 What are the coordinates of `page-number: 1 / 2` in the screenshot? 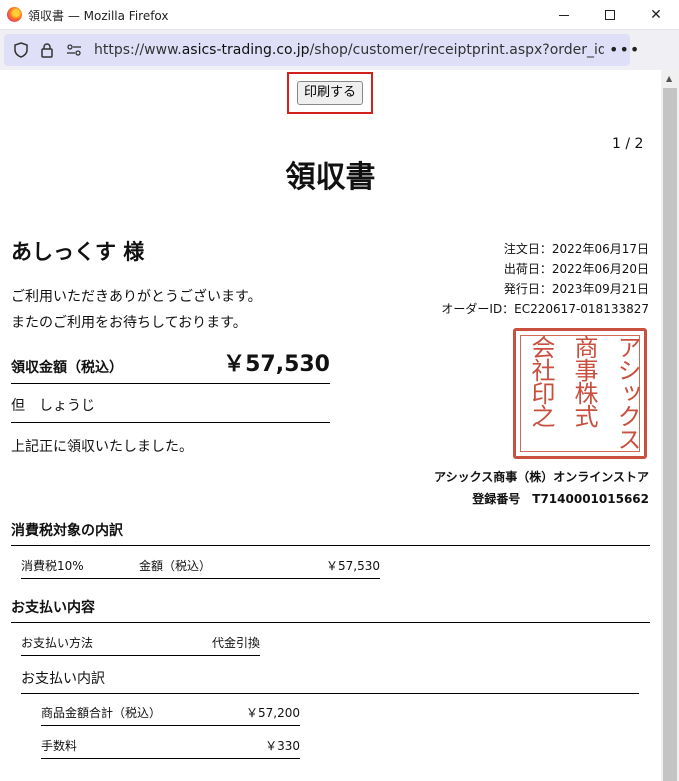 It's located at (628, 144).